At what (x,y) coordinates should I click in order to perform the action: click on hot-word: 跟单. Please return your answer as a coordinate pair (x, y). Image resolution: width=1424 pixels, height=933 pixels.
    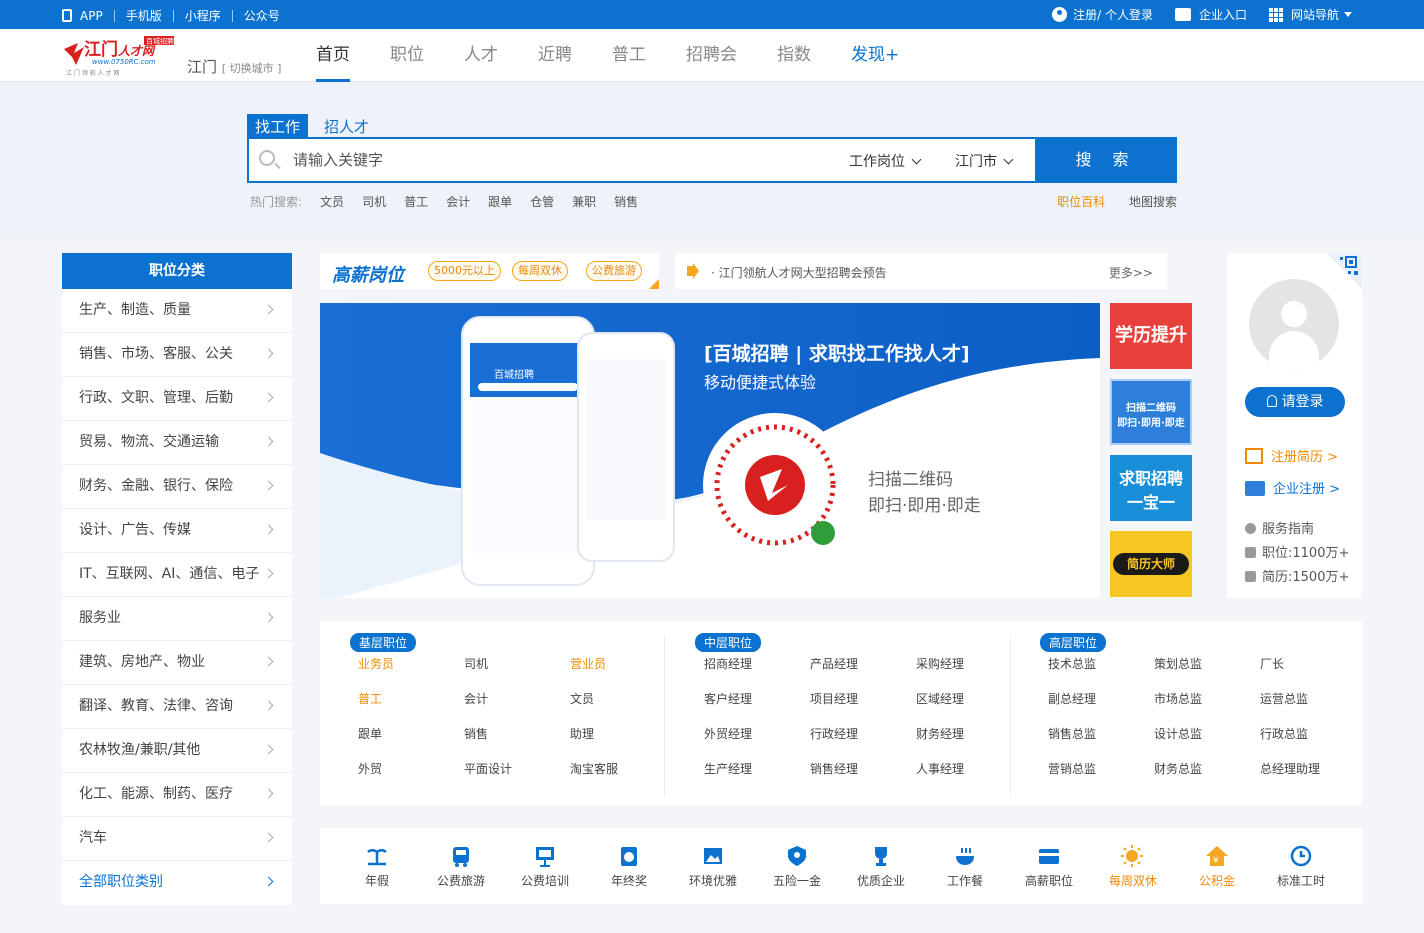
    Looking at the image, I should click on (500, 201).